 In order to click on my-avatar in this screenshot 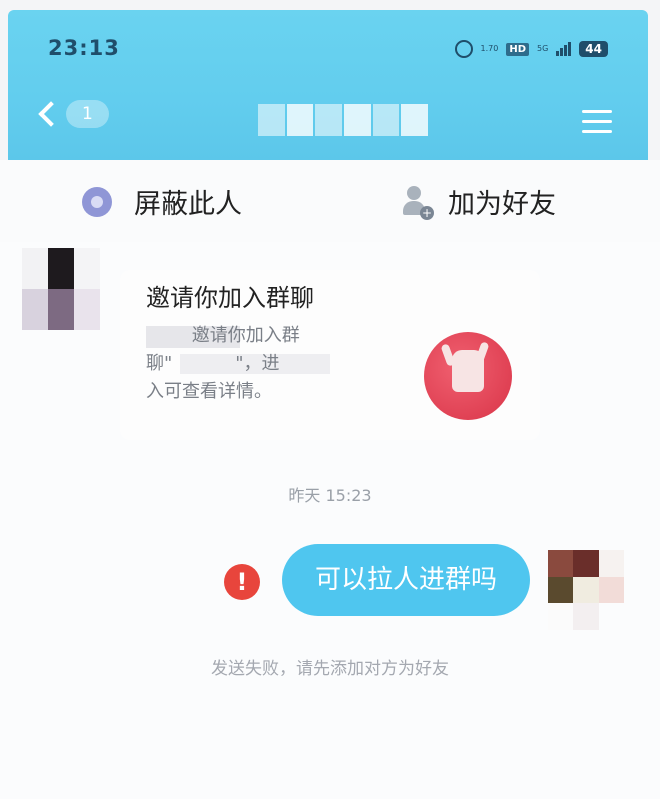, I will do `click(586, 590)`.